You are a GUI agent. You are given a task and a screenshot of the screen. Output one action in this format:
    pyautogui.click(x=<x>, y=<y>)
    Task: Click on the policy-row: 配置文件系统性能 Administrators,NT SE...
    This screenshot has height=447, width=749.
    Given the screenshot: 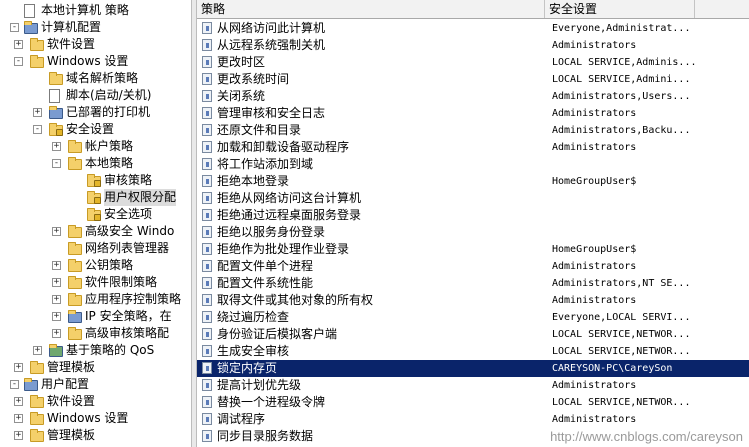 What is the action you would take?
    pyautogui.click(x=473, y=283)
    